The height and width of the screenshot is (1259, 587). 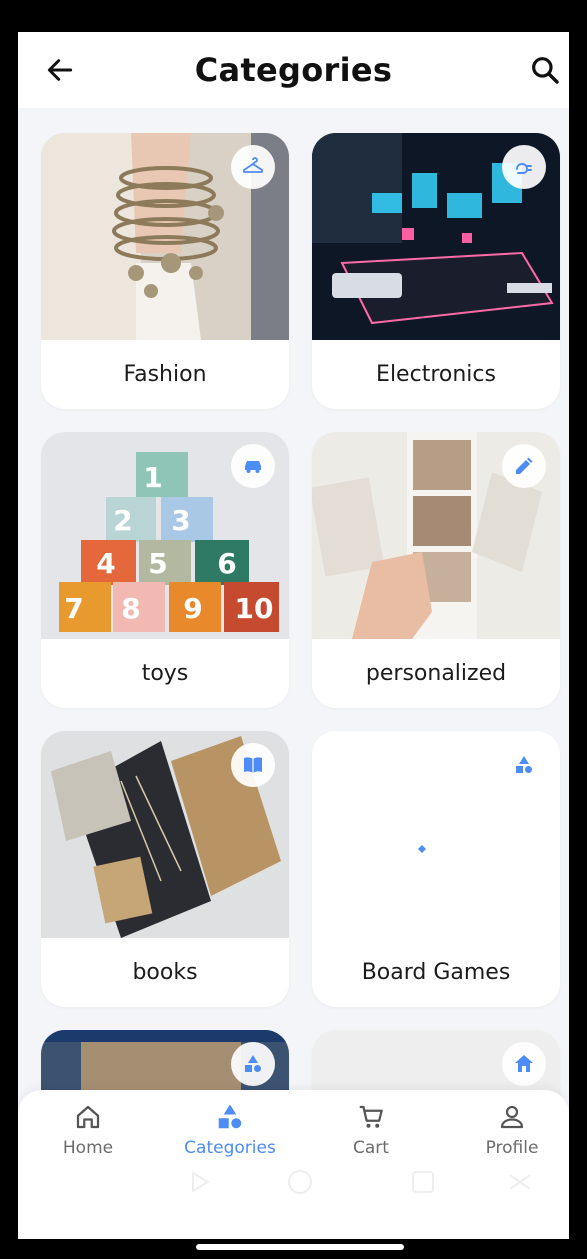 I want to click on svg-text: 1, so click(x=152, y=477).